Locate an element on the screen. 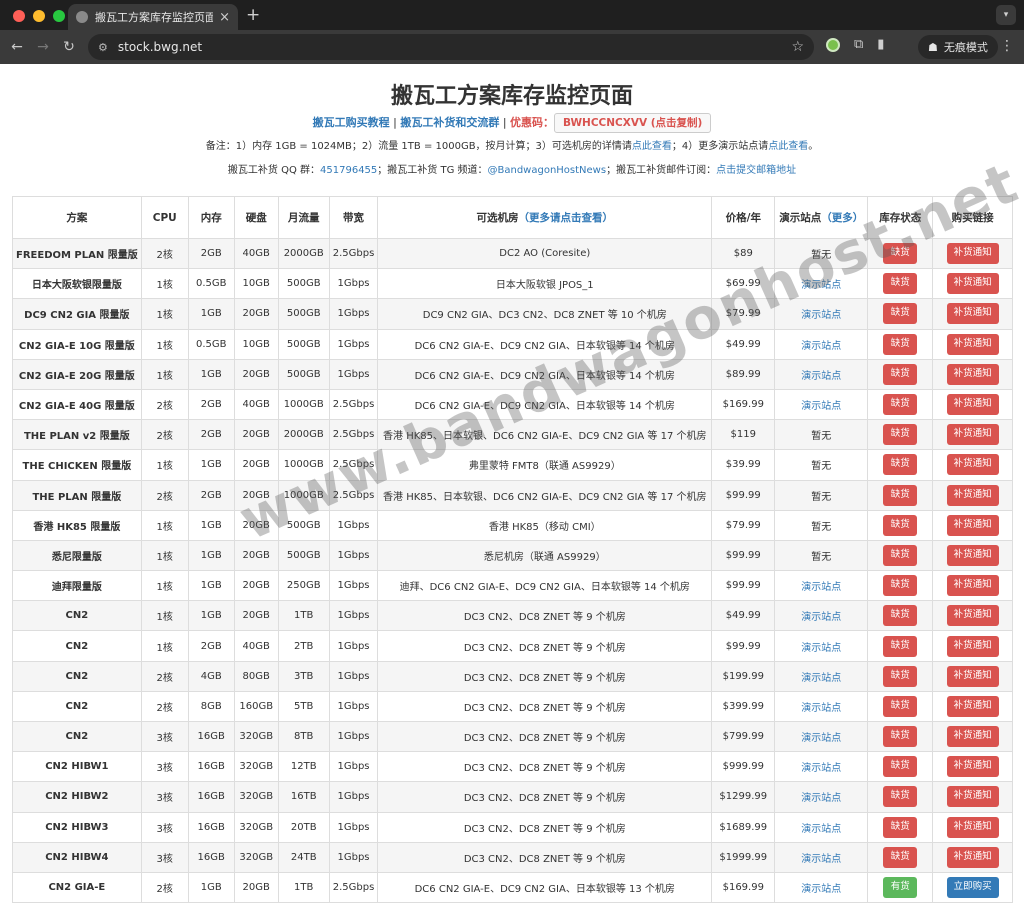 This screenshot has height=903, width=1024. address-bar: ⚙ stock.bwg.net ☆ is located at coordinates (451, 47).